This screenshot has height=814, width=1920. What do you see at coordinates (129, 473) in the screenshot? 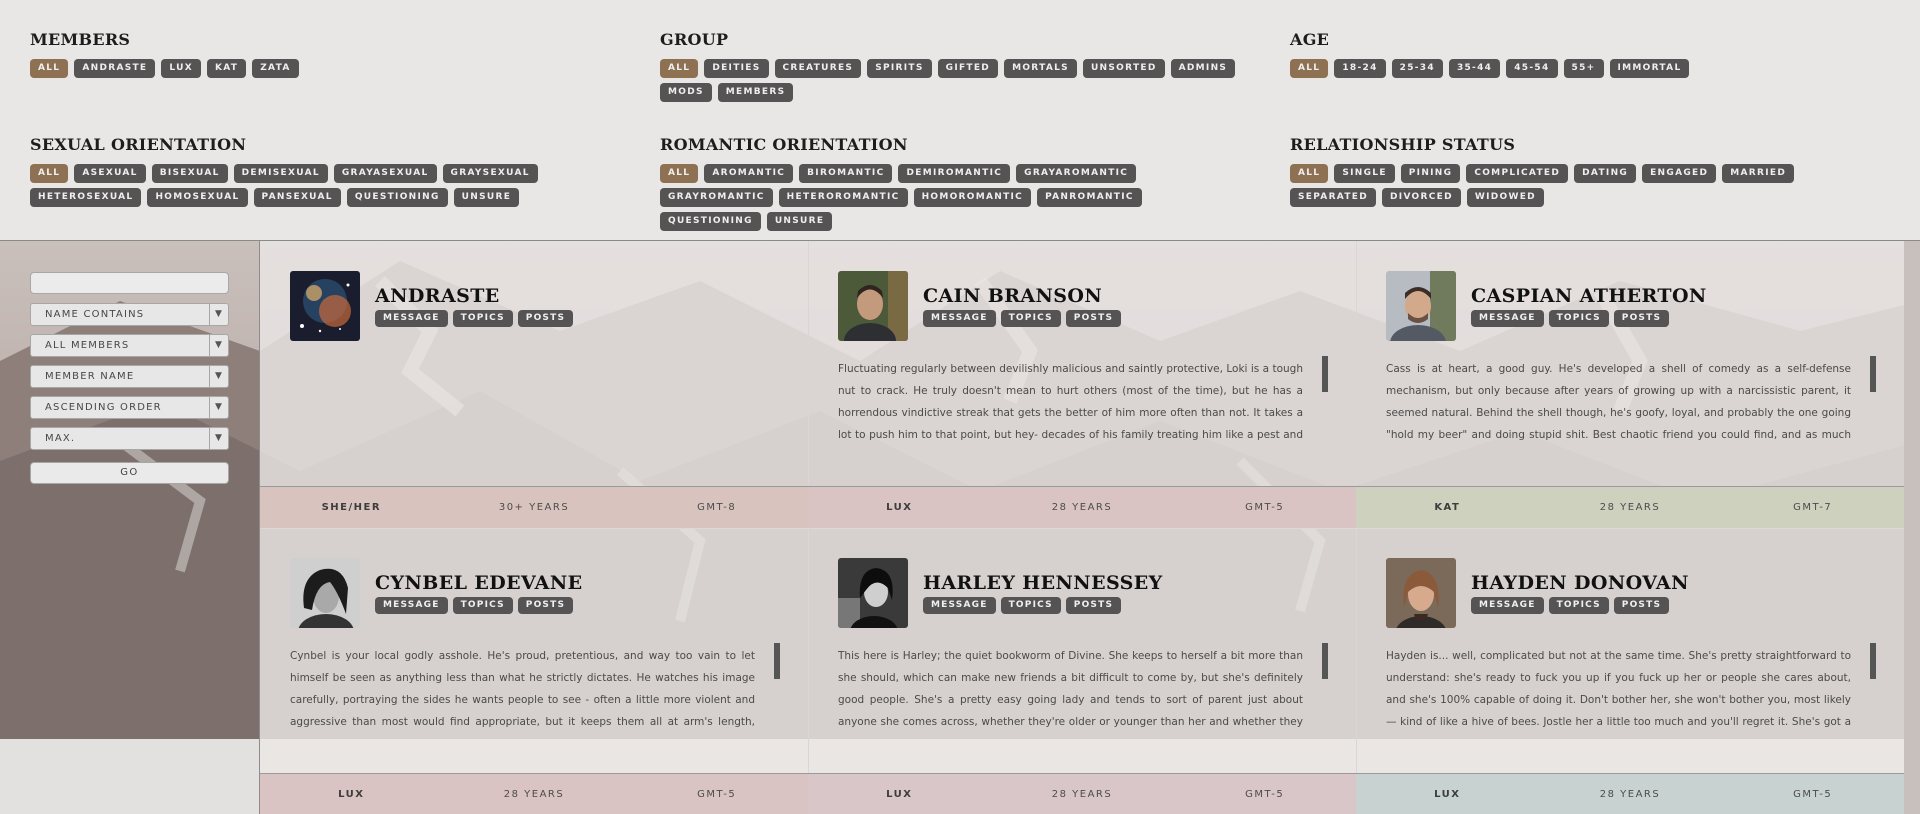
I see `go-button: GO` at bounding box center [129, 473].